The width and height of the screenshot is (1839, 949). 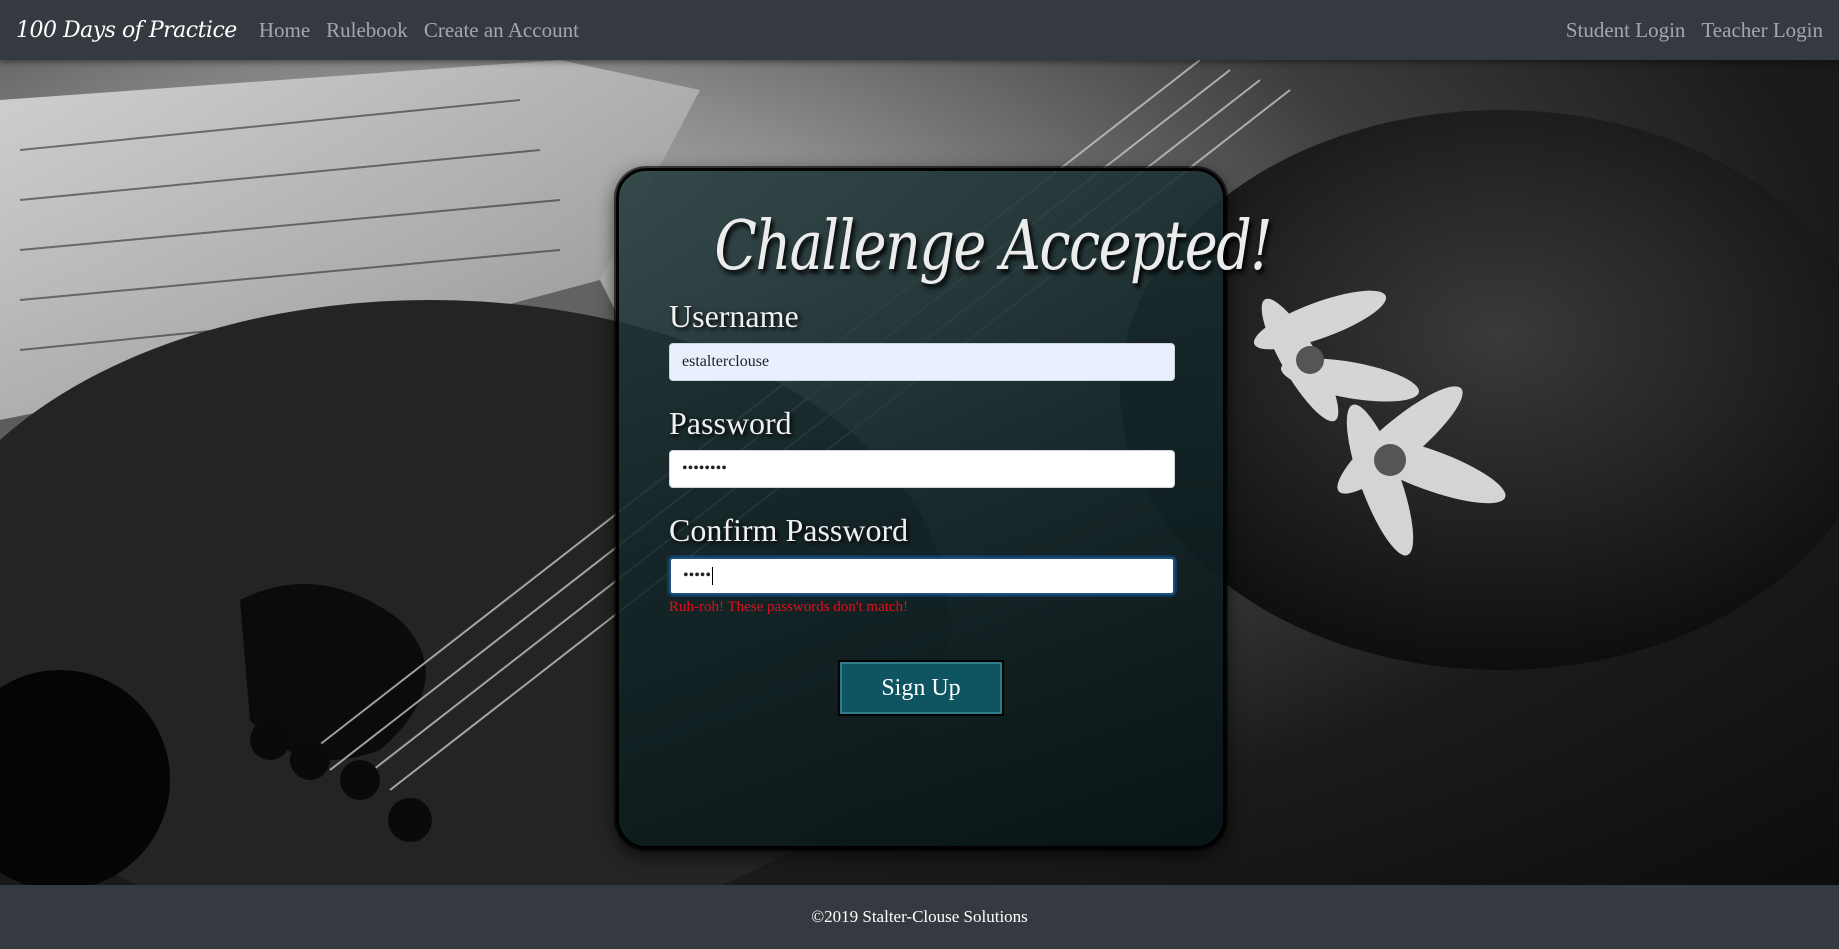 I want to click on page-footer: ©2019 Stalter-Clouse Solutions, so click(x=919, y=917).